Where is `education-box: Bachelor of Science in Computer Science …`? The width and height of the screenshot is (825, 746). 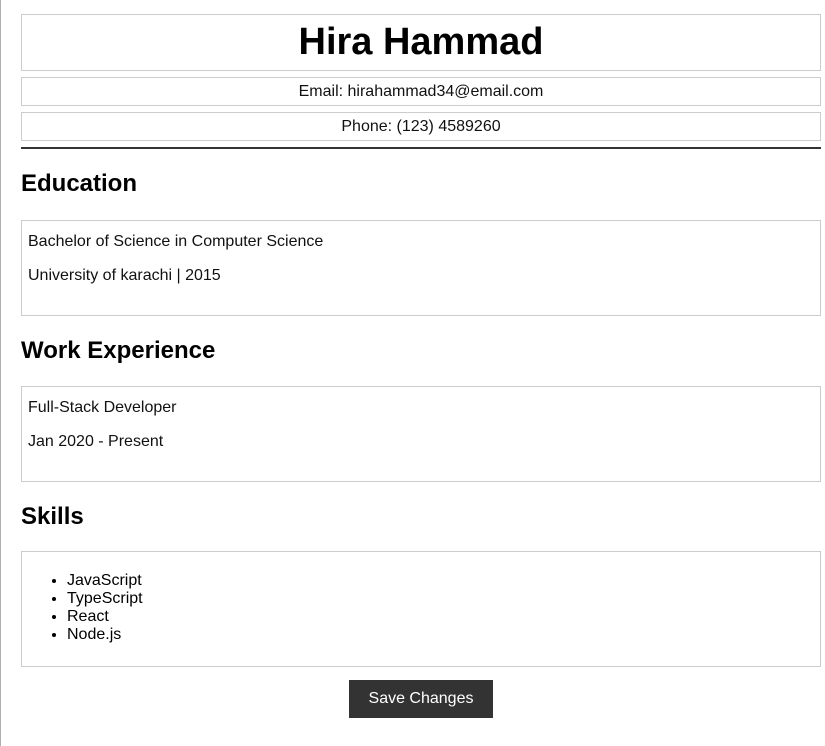
education-box: Bachelor of Science in Computer Science … is located at coordinates (421, 268).